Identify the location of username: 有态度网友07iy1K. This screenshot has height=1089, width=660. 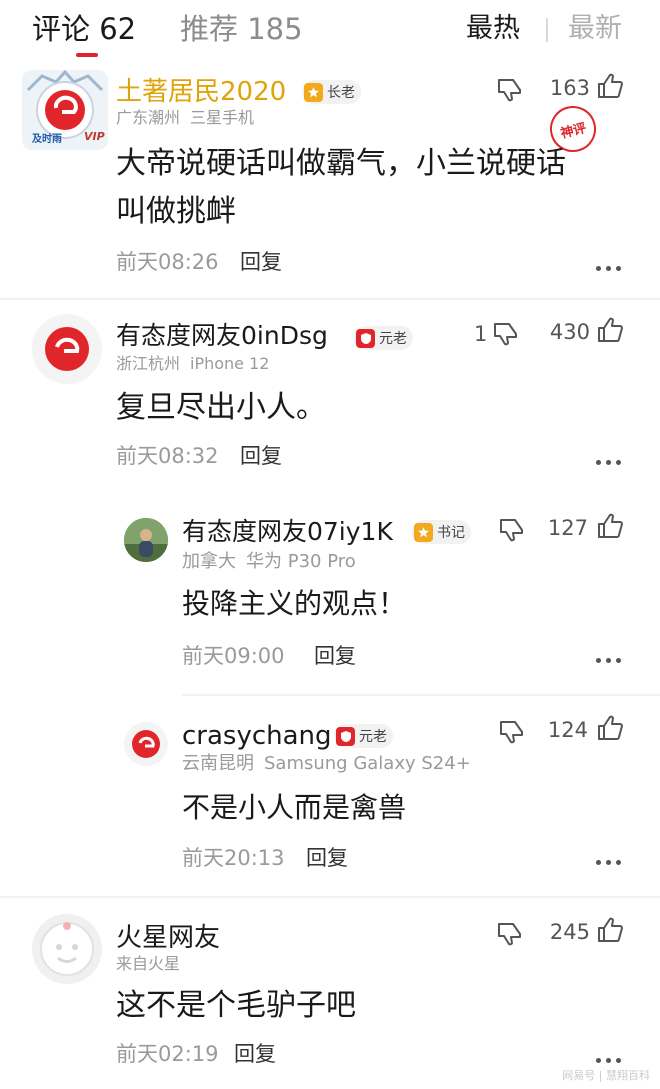
(287, 532).